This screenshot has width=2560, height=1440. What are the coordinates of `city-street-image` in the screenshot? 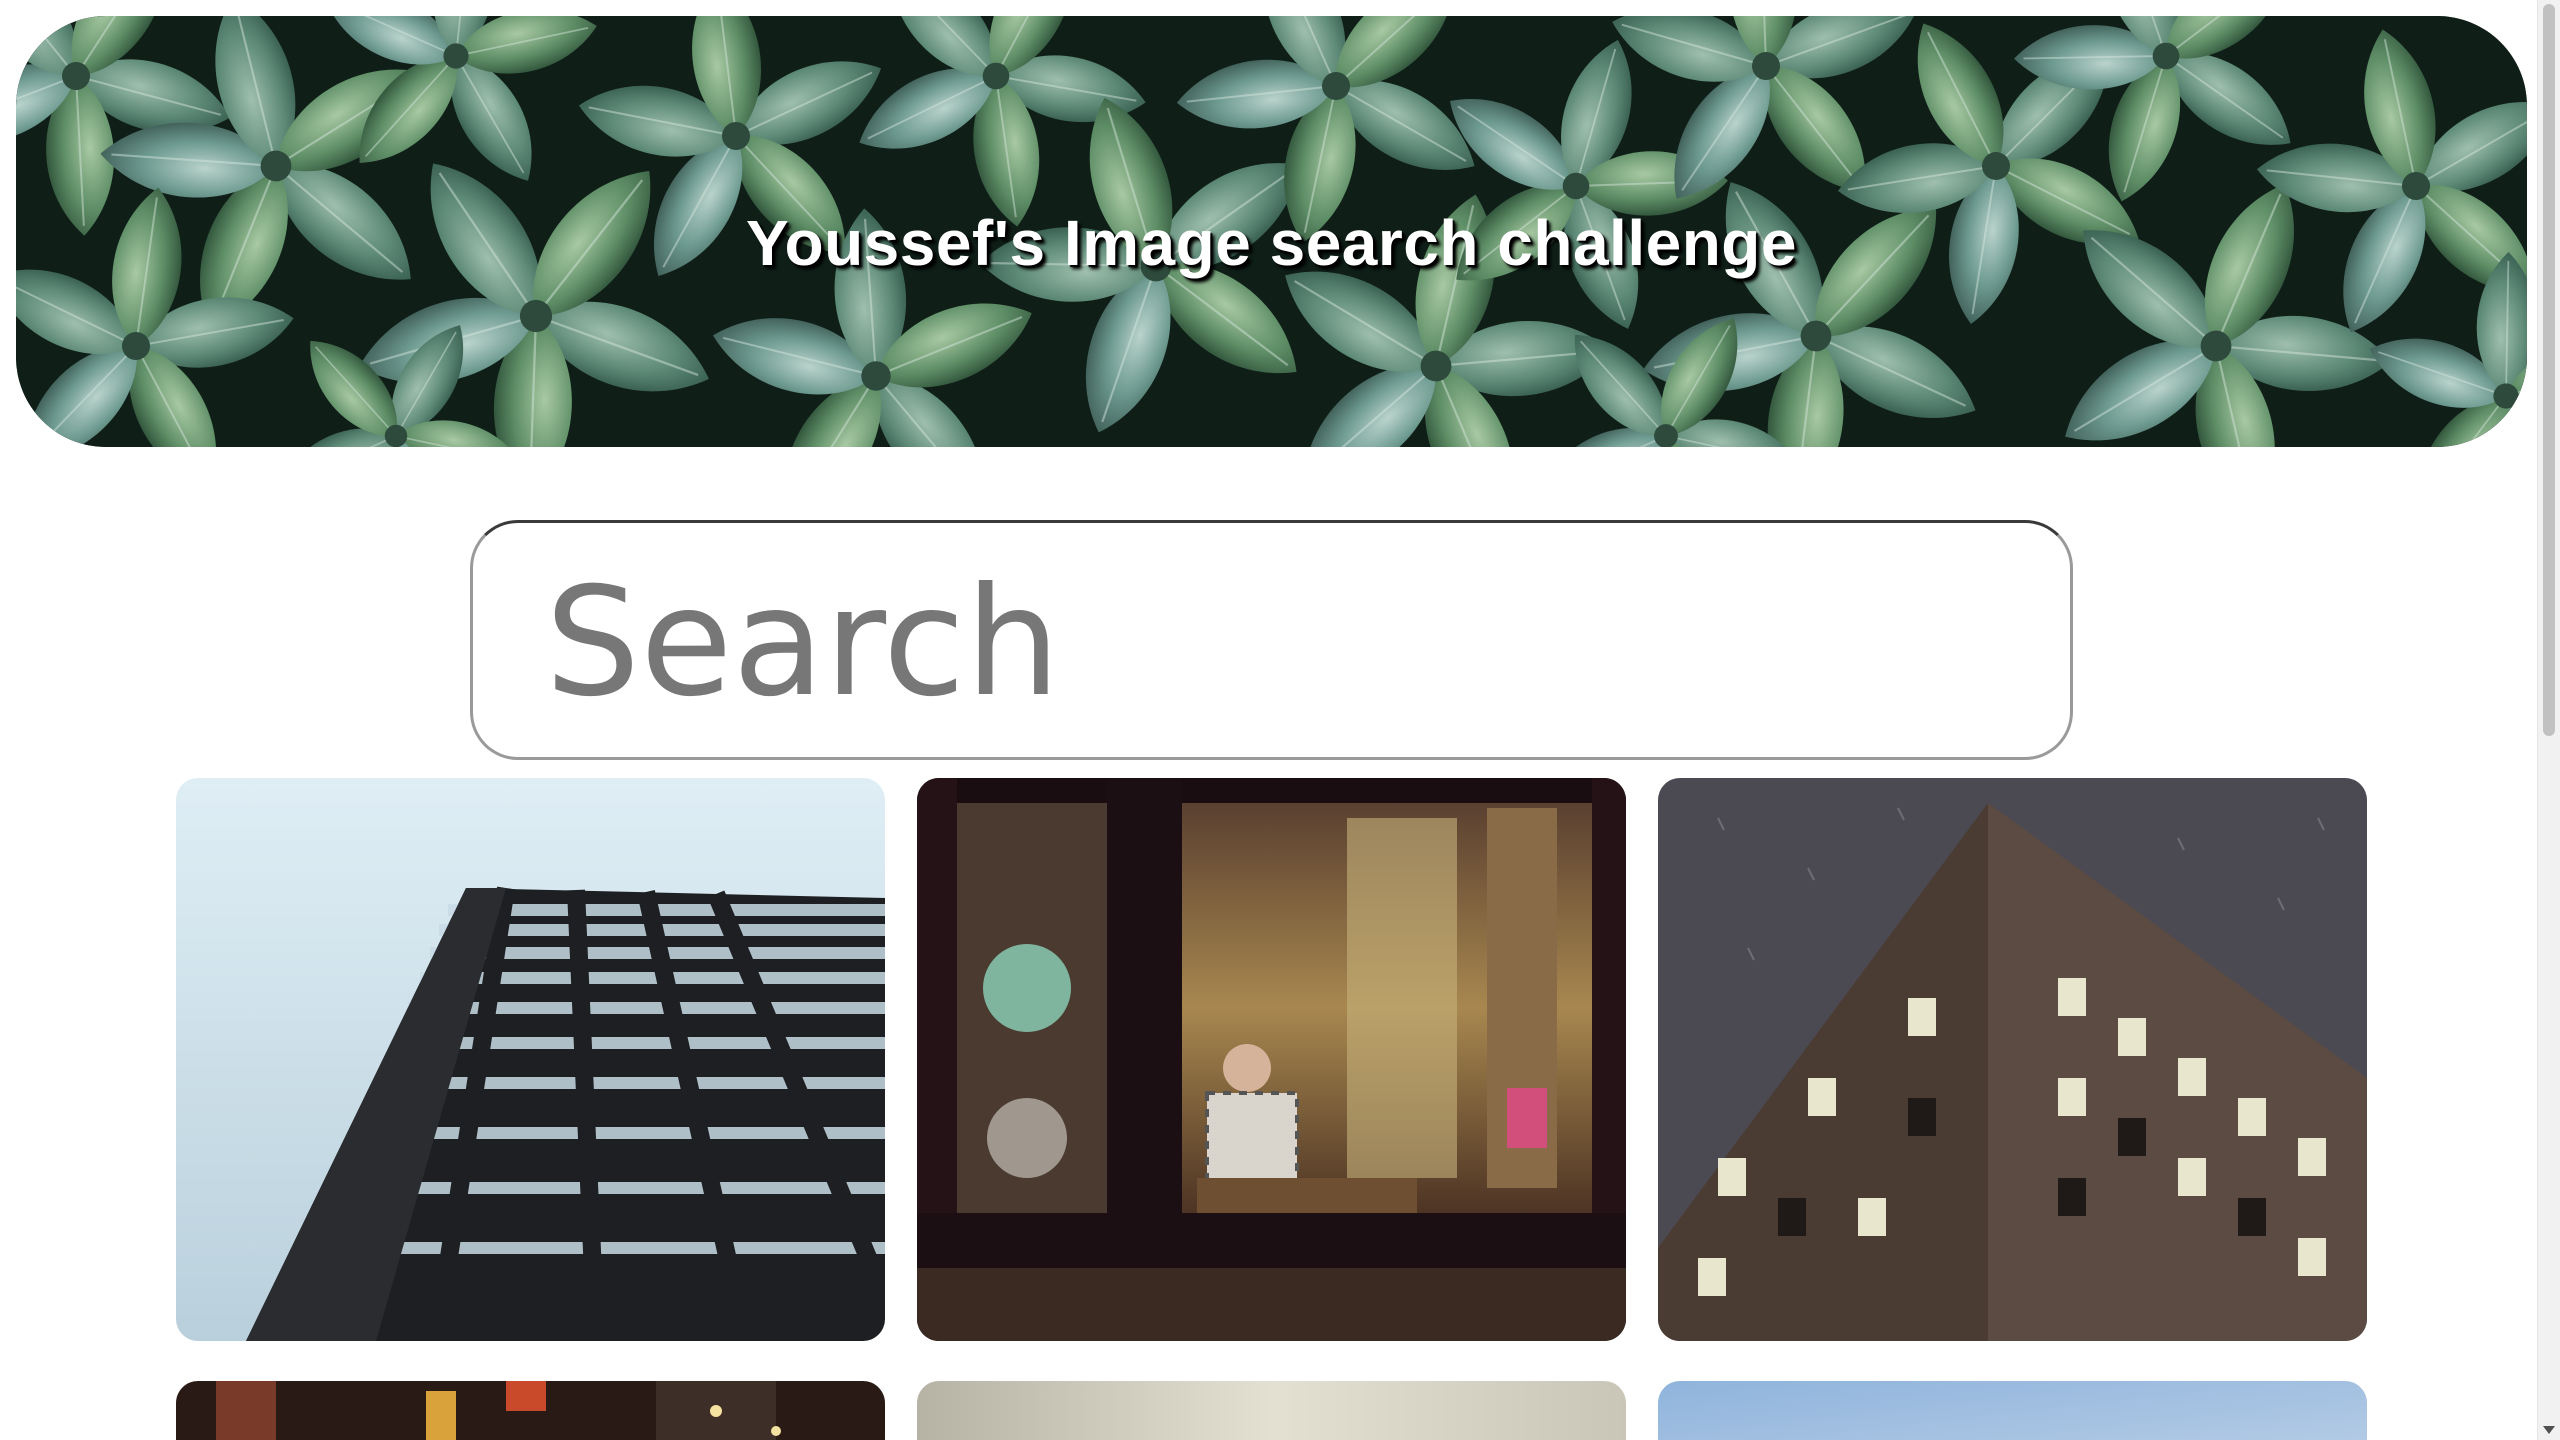 It's located at (530, 1410).